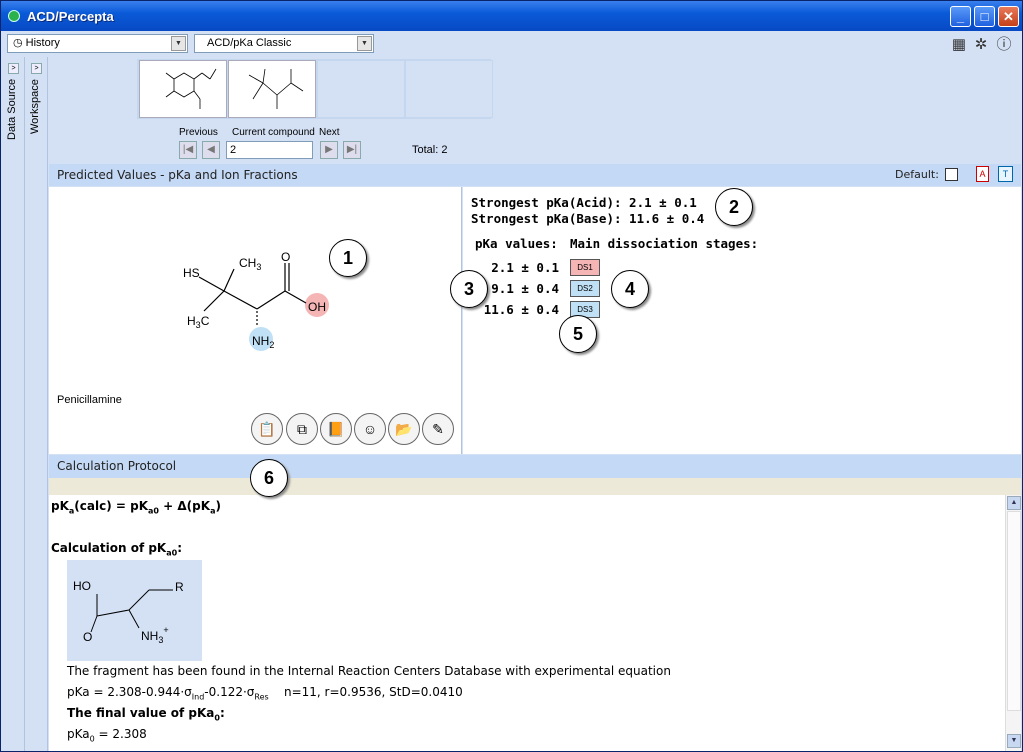 This screenshot has height=752, width=1023. Describe the element at coordinates (525, 288) in the screenshot. I see `pka-value-2: 9.1 ± 0.4` at that location.